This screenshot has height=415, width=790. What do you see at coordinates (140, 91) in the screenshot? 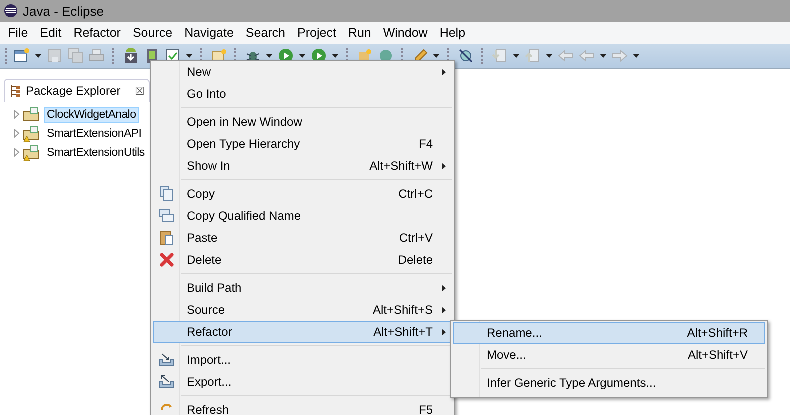
I see `close-icon: ☒` at bounding box center [140, 91].